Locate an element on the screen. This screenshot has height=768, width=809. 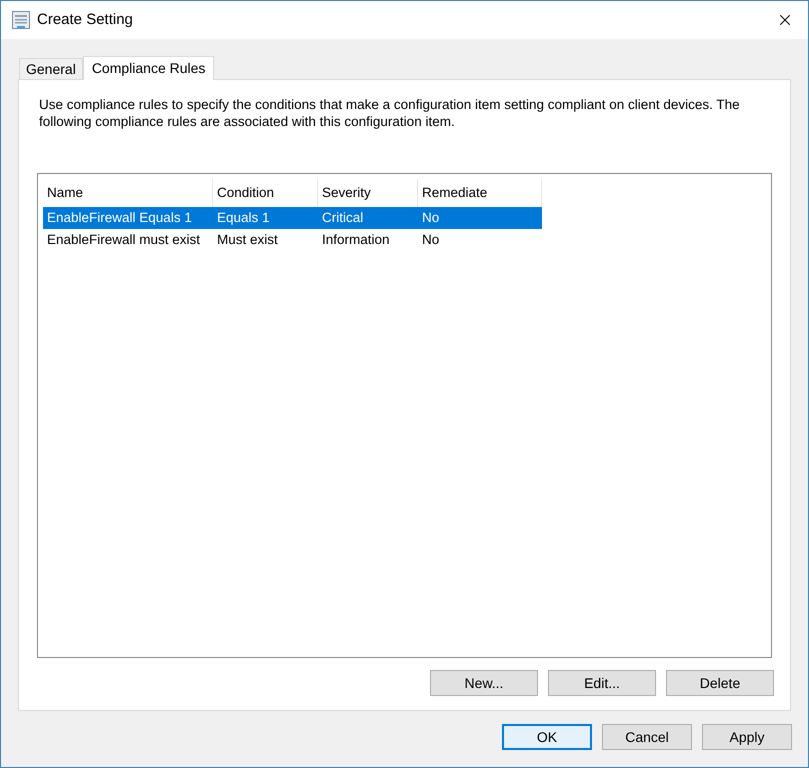
table-cell-text: Information is located at coordinates (356, 239).